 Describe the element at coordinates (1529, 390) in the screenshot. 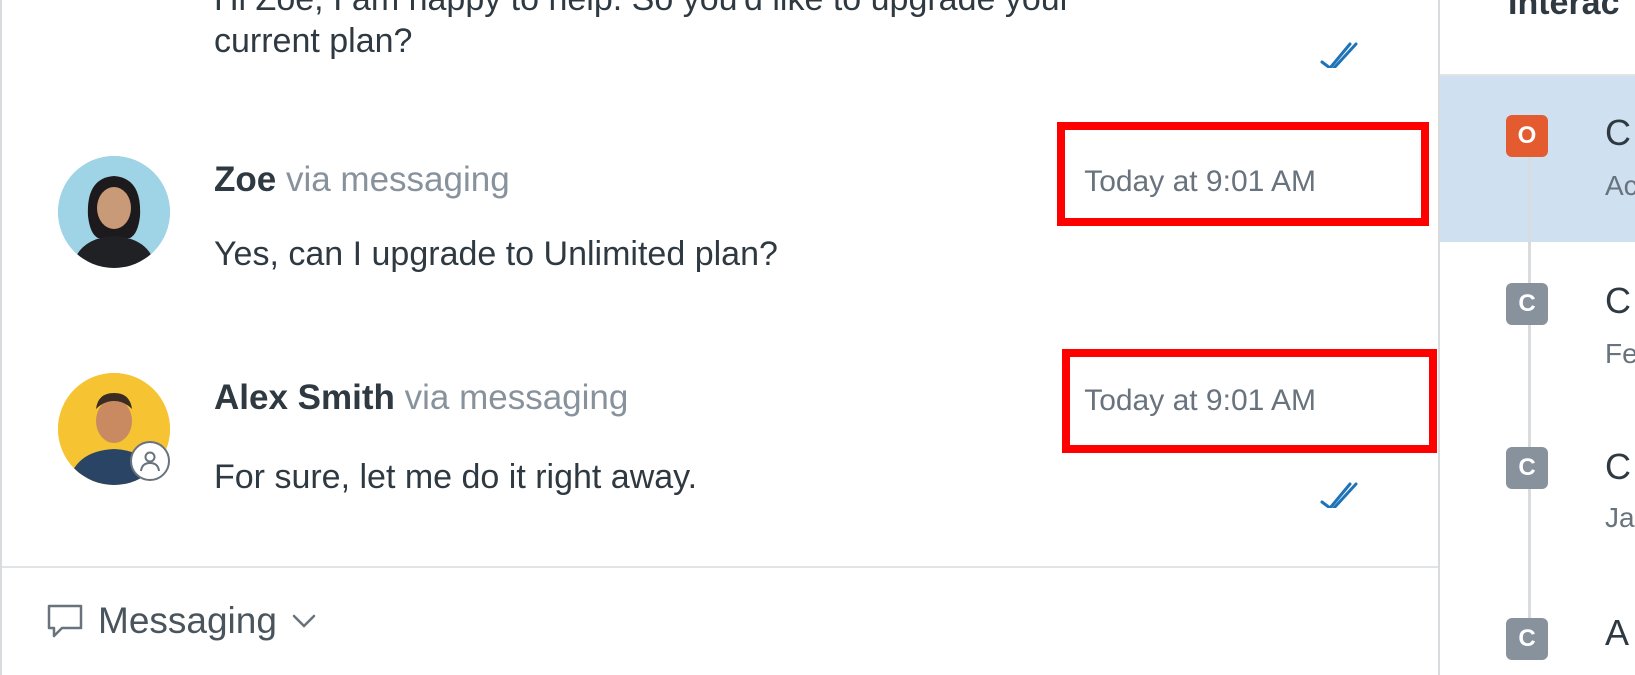

I see `timeline-line` at that location.